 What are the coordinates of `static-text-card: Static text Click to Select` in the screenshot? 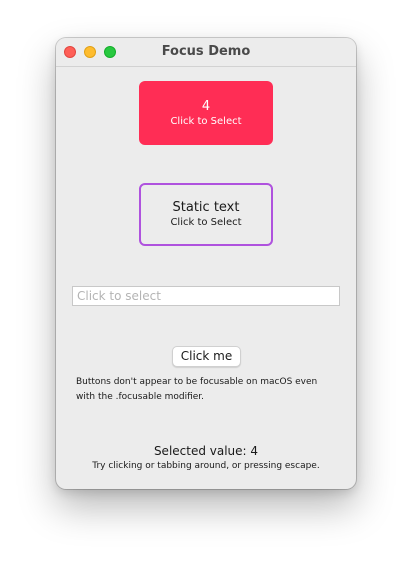 It's located at (206, 214).